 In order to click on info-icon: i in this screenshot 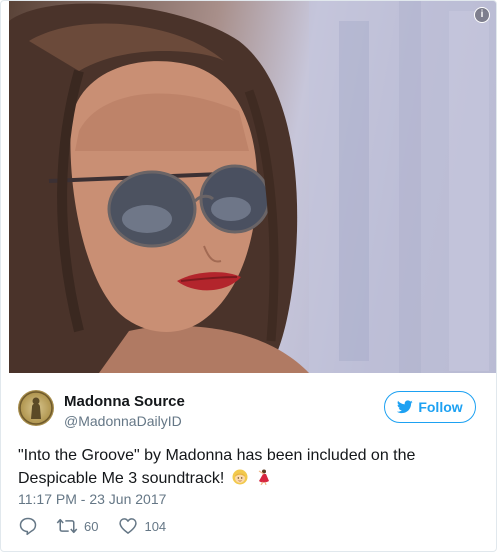, I will do `click(482, 15)`.